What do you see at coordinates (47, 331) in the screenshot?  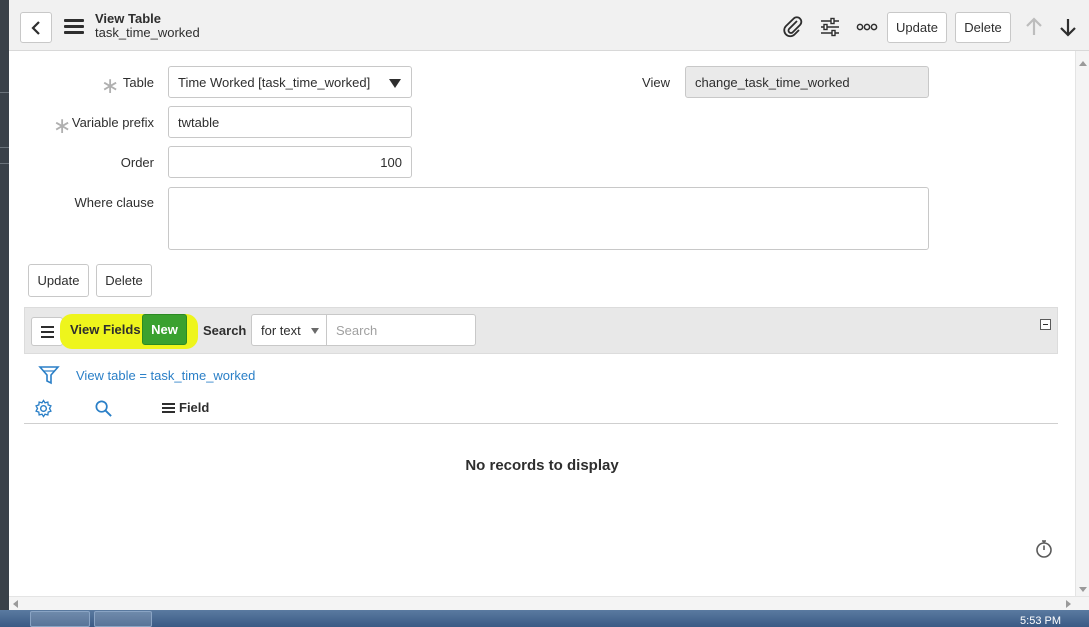 I see `list-menu-button` at bounding box center [47, 331].